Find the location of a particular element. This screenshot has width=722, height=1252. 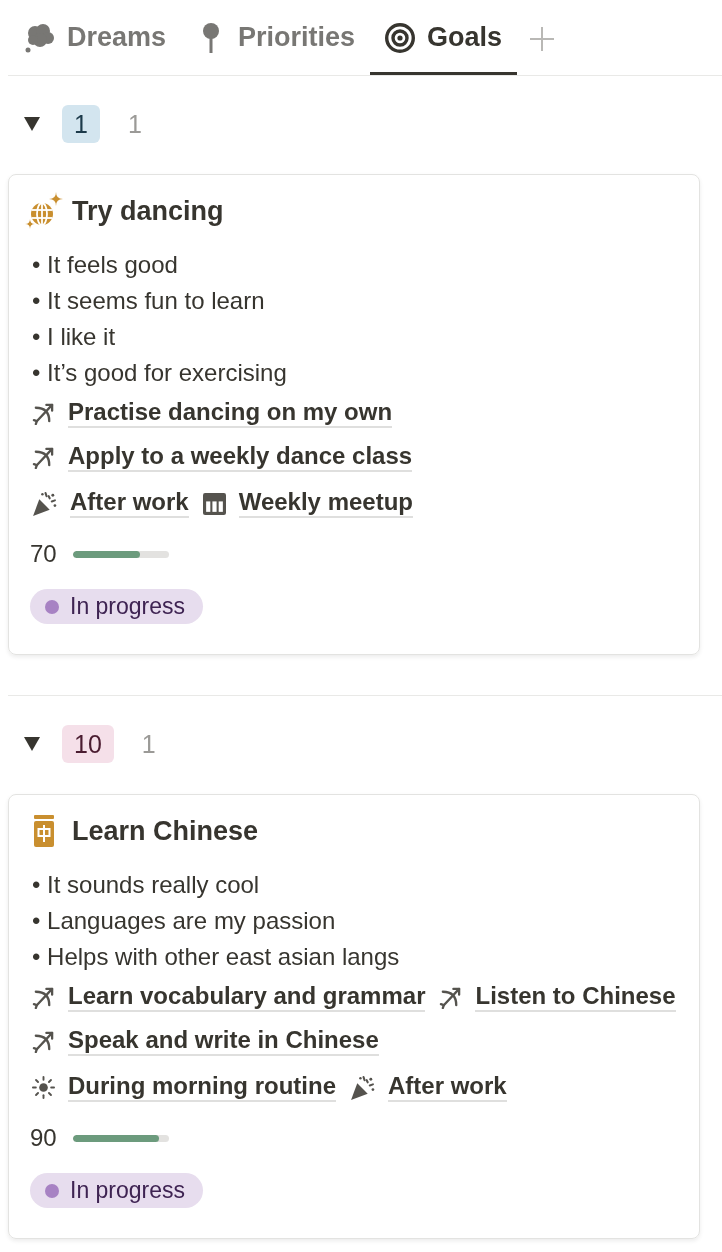

group-label: 10 is located at coordinates (88, 744).